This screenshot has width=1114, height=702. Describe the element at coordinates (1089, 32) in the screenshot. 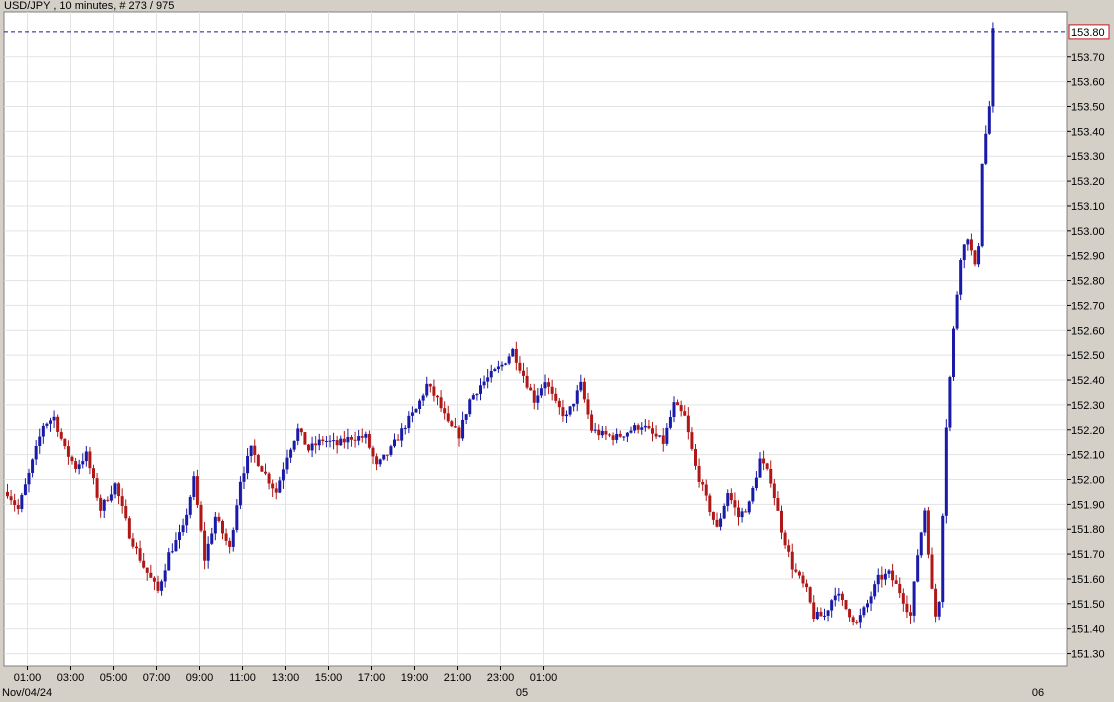

I see `current-price-tag: 153.80` at that location.